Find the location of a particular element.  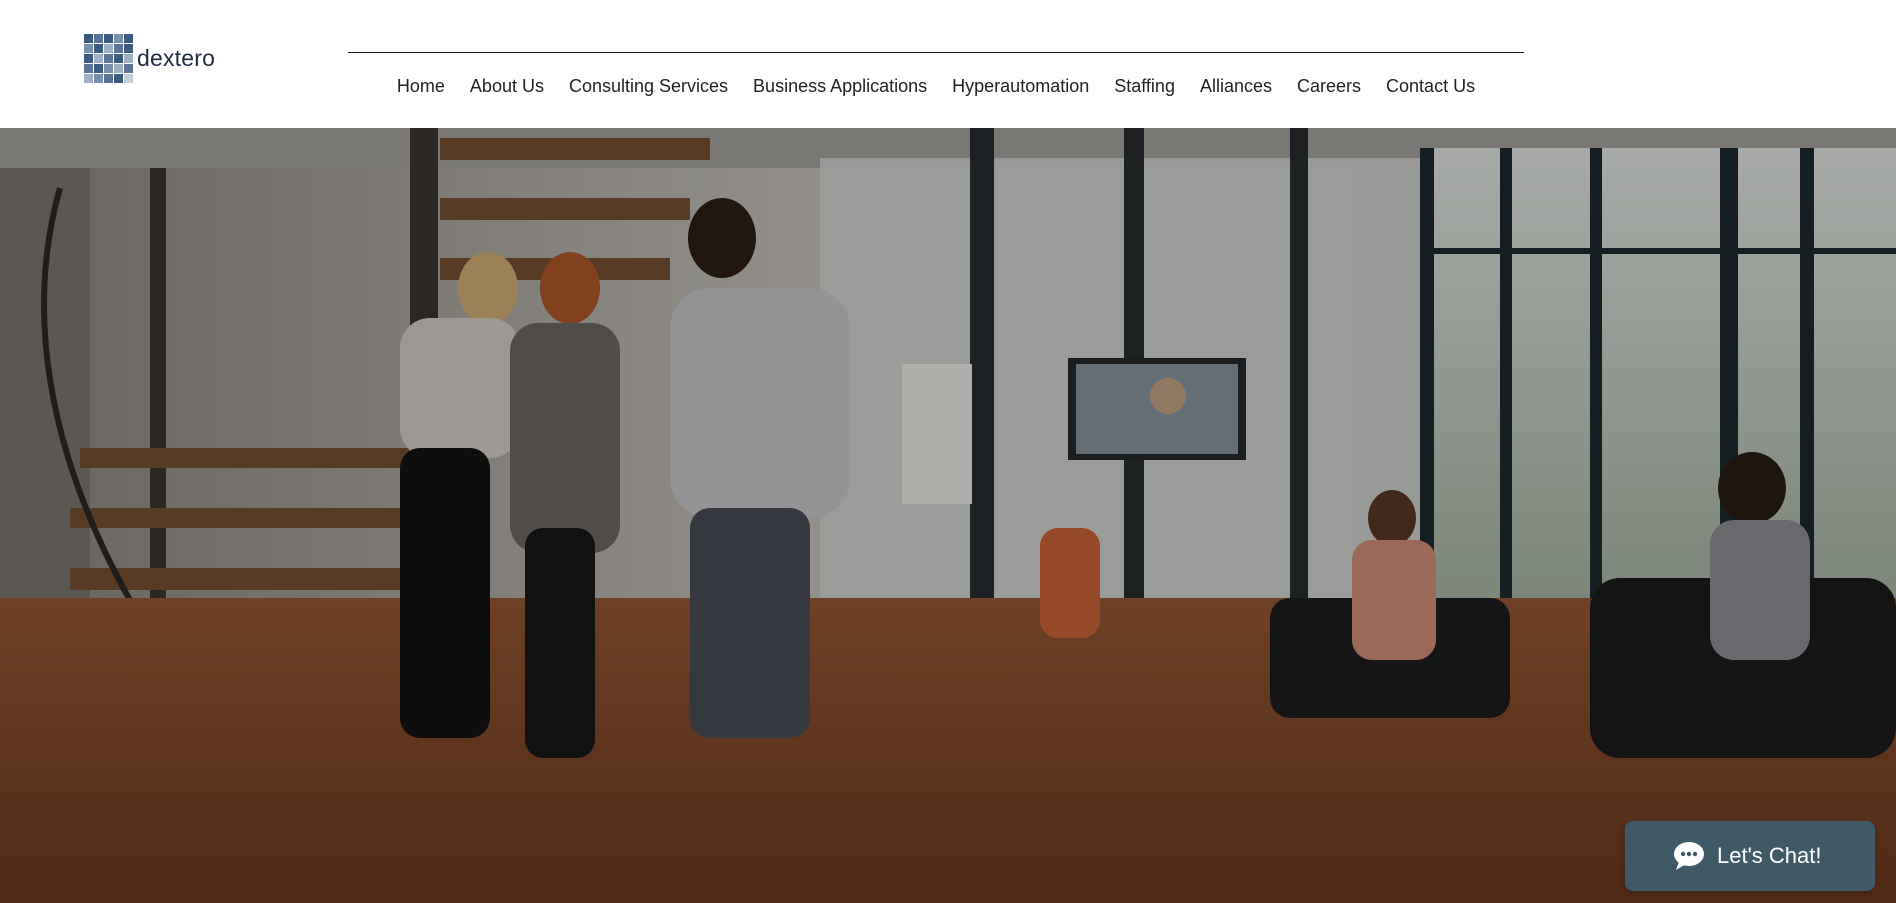

chat-button: Let's Chat! is located at coordinates (1750, 856).